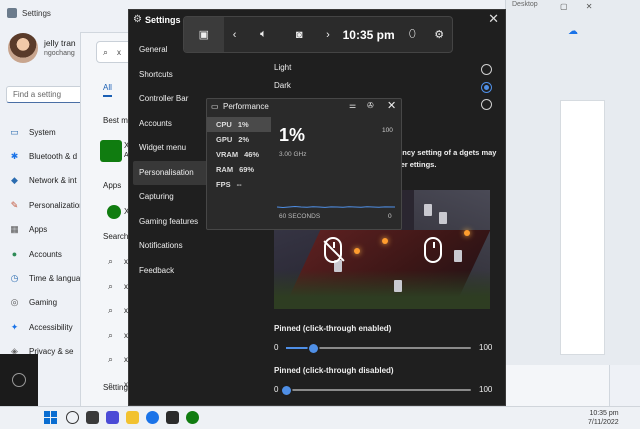 This screenshot has width=640, height=429. I want to click on options-icon: ⚌, so click(352, 105).